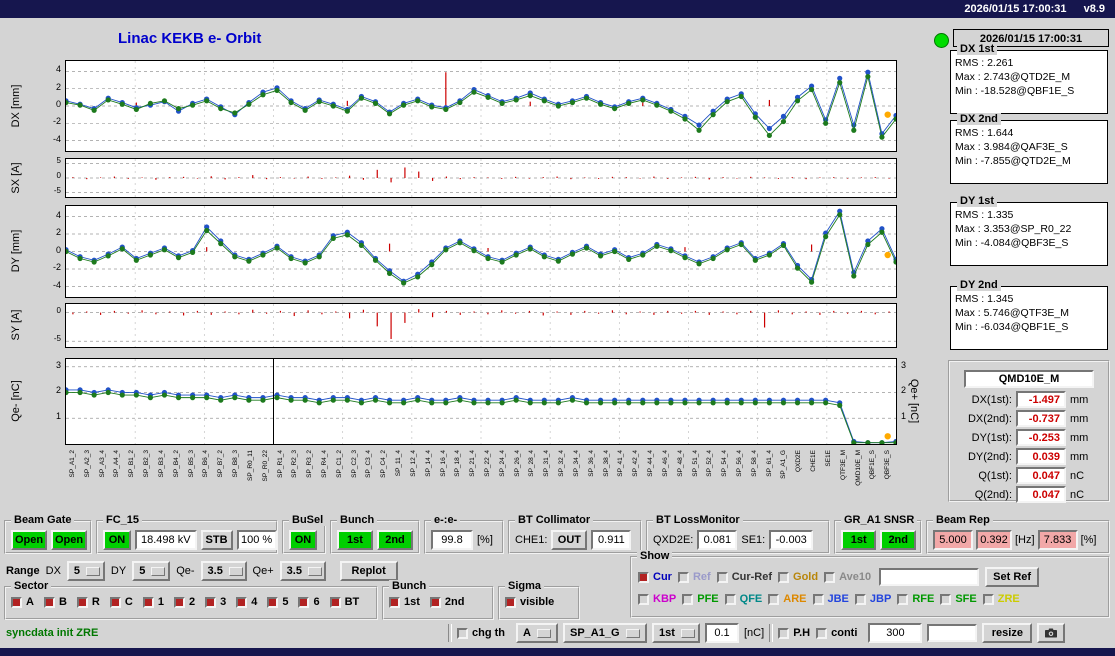  Describe the element at coordinates (1013, 77) in the screenshot. I see `max-value: Max : 2.743@QTD2E_M` at that location.